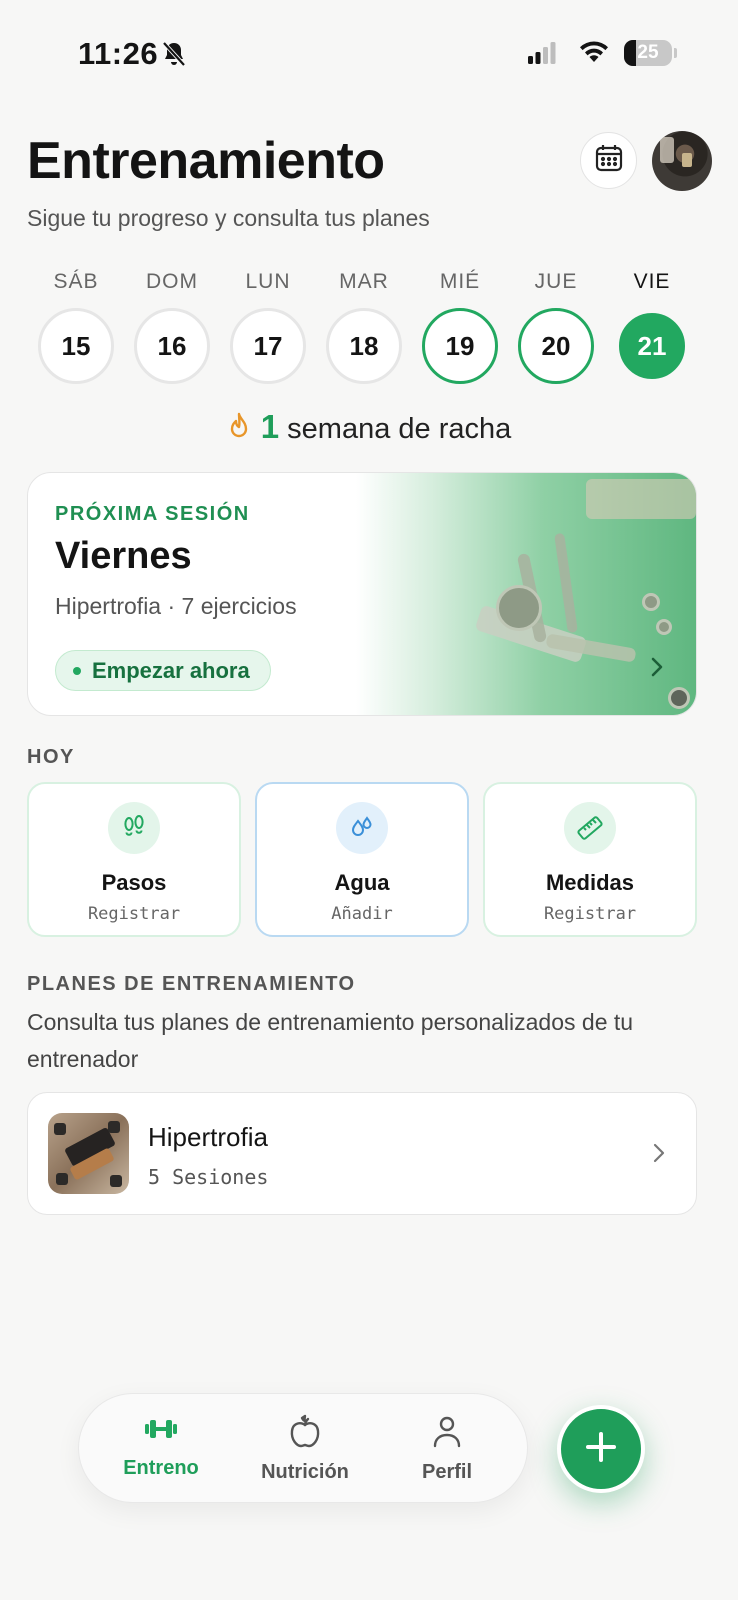 This screenshot has height=1600, width=738. Describe the element at coordinates (542, 55) in the screenshot. I see `signal-icon` at that location.